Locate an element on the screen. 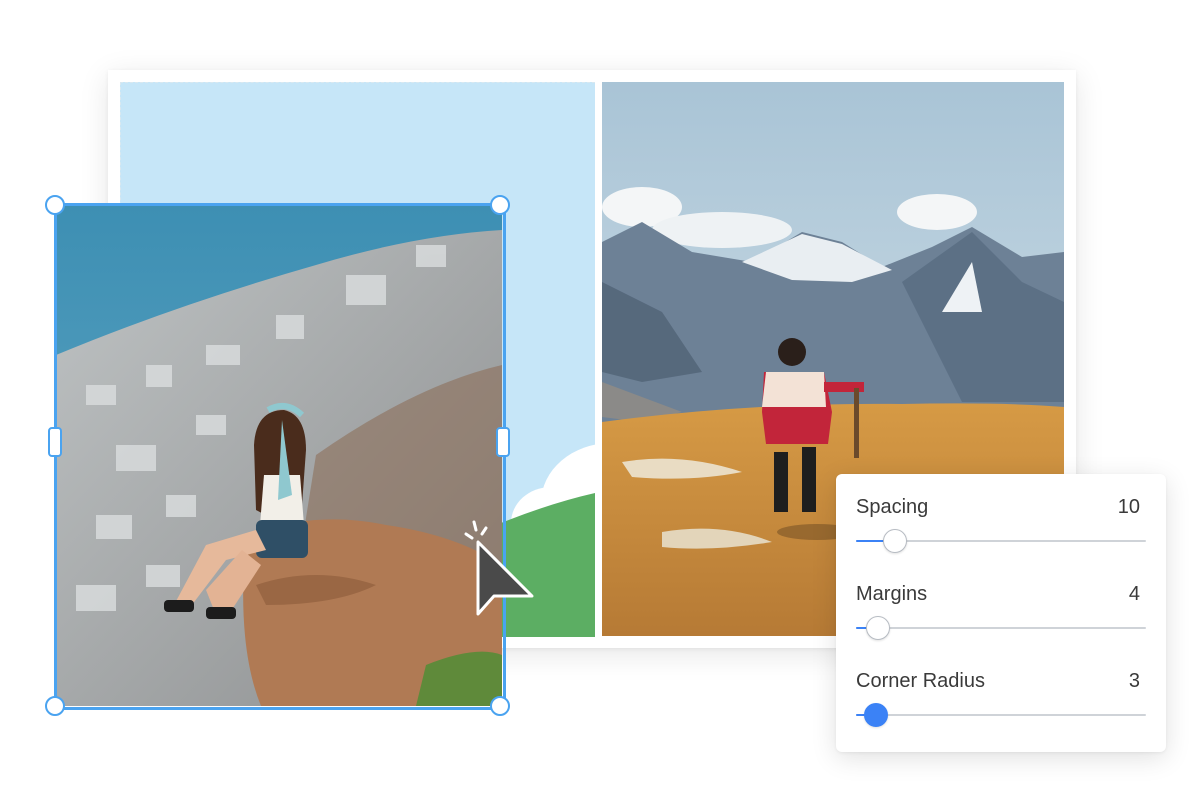  margins-slider is located at coordinates (1001, 628).